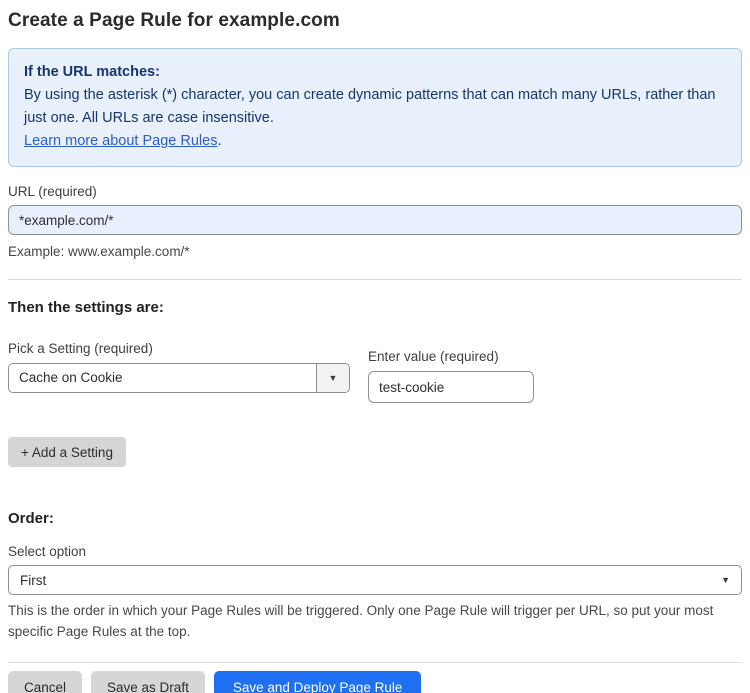 The height and width of the screenshot is (693, 750). I want to click on page-title: Create a Page Rule for example.com, so click(174, 20).